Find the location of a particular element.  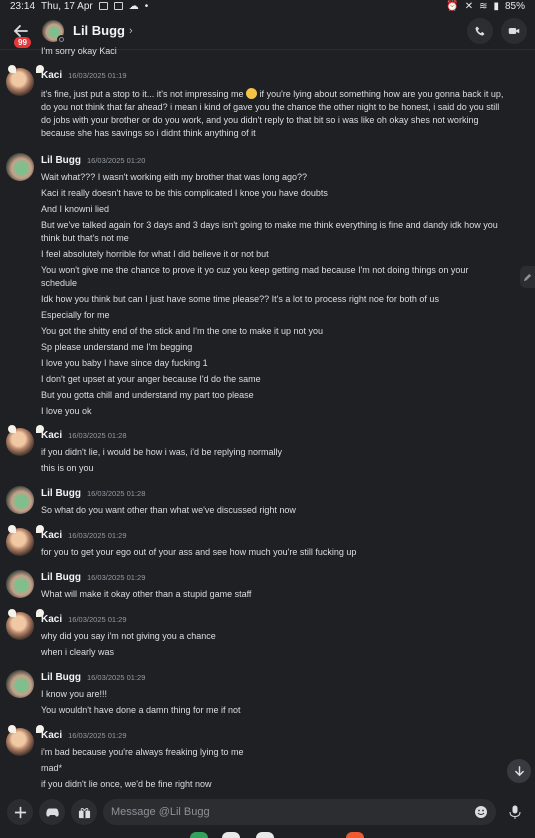

emoji-icon is located at coordinates (481, 812).